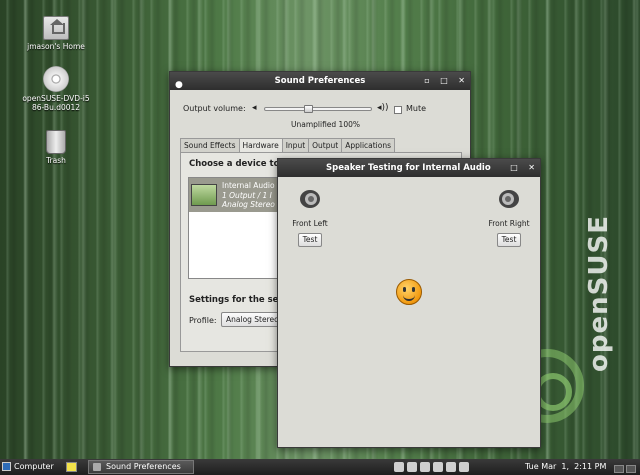  Describe the element at coordinates (398, 110) in the screenshot. I see `mute-checkbox` at that location.